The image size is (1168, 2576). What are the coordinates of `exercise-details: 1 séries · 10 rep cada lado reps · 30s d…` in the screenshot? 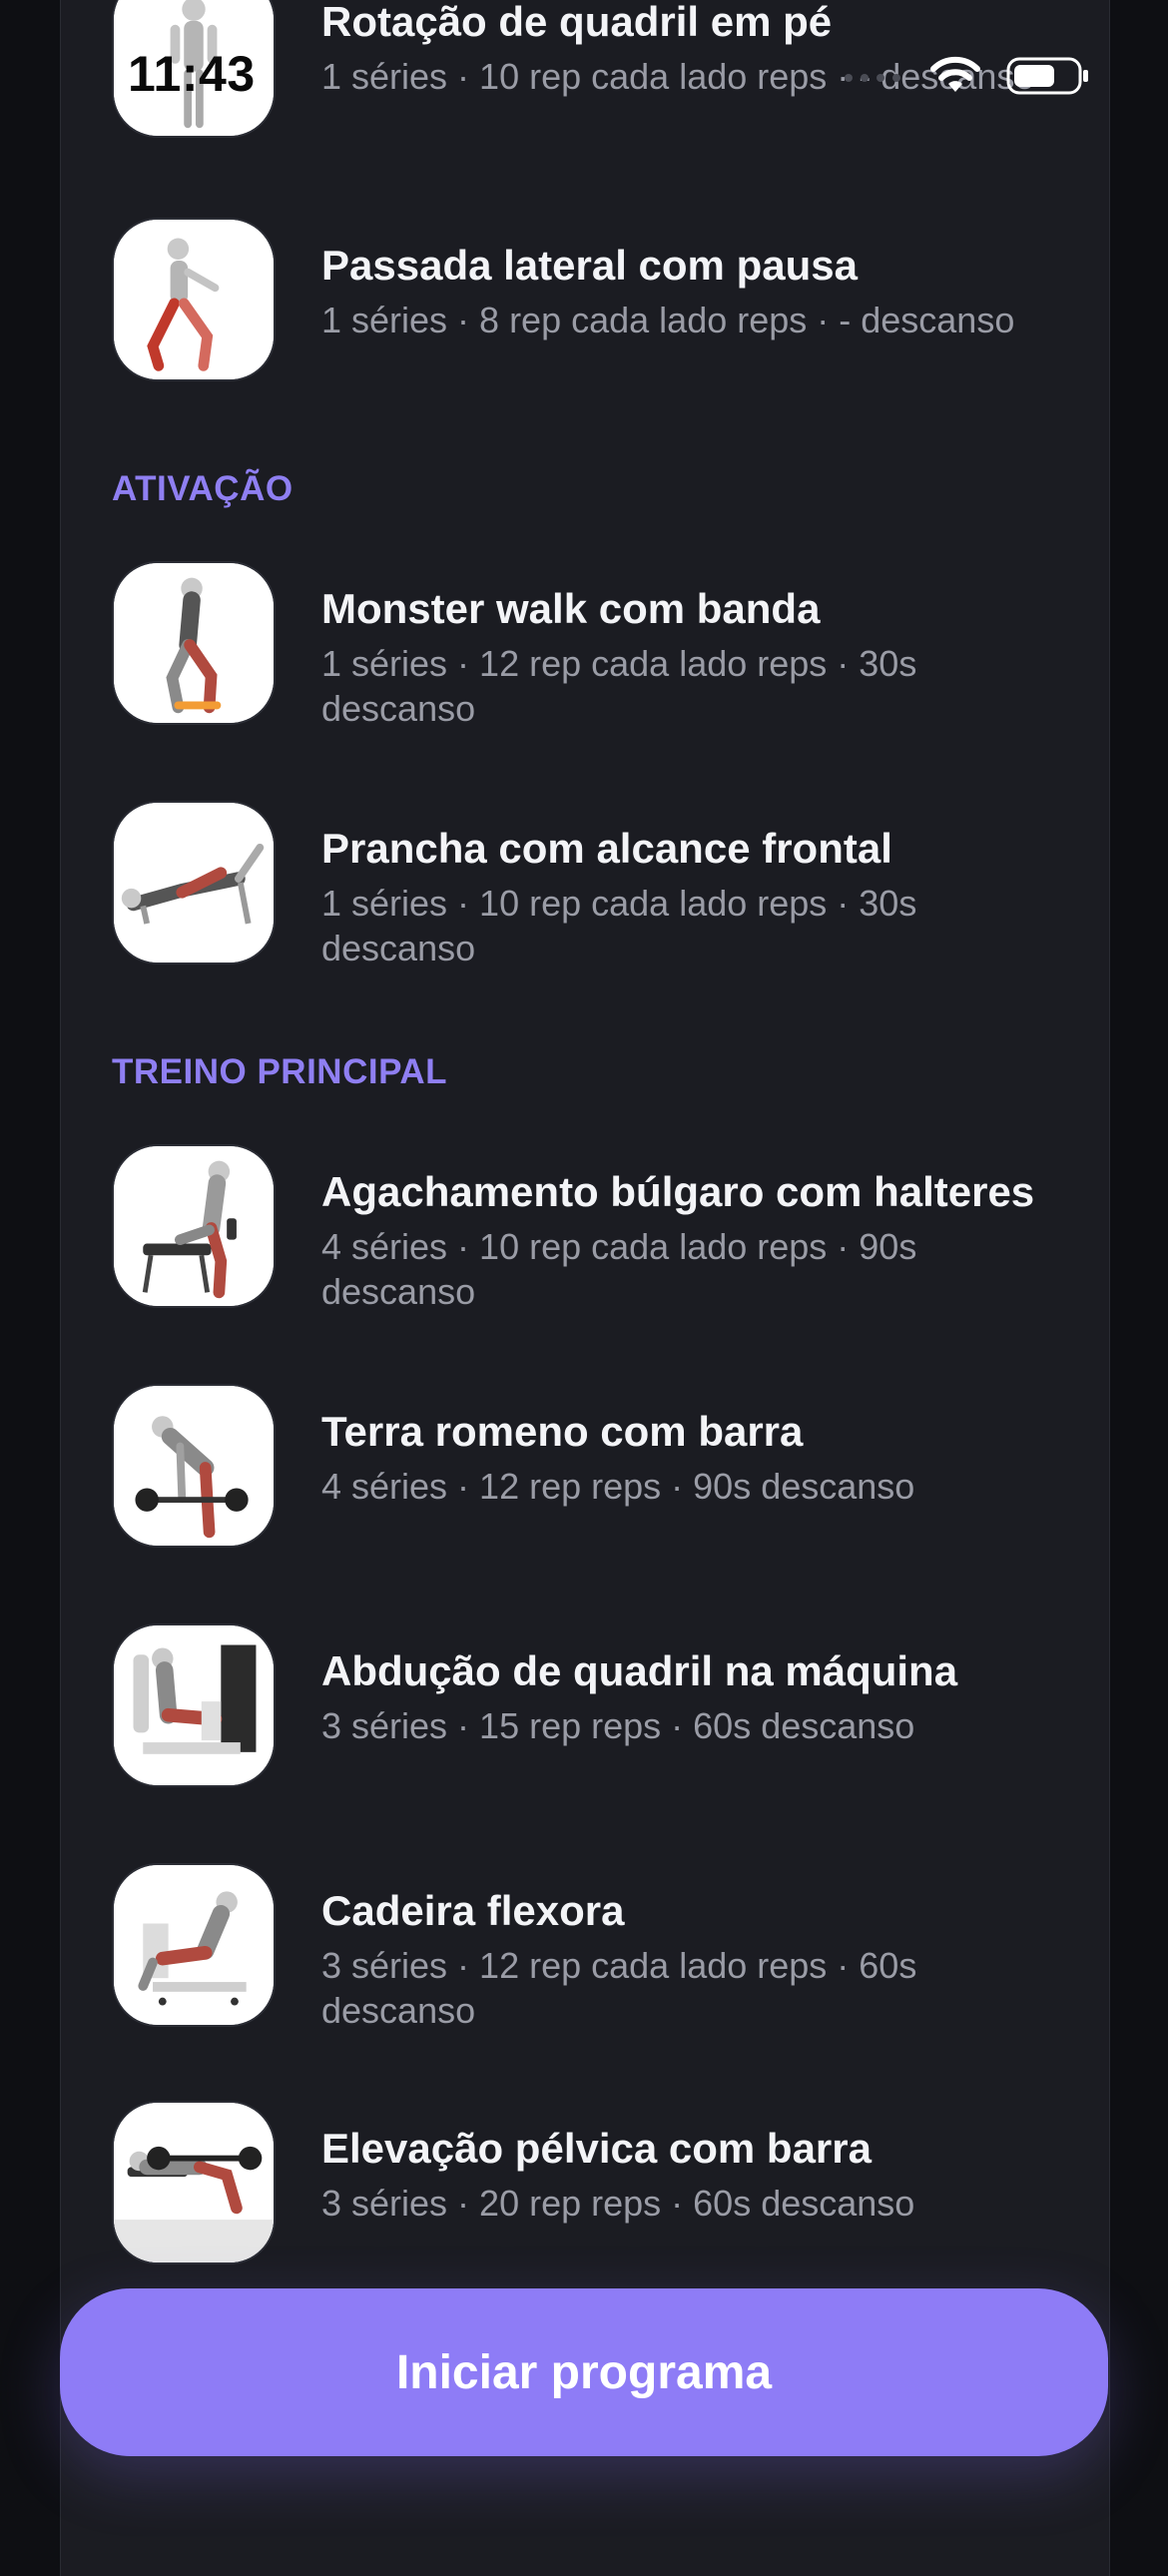 It's located at (619, 925).